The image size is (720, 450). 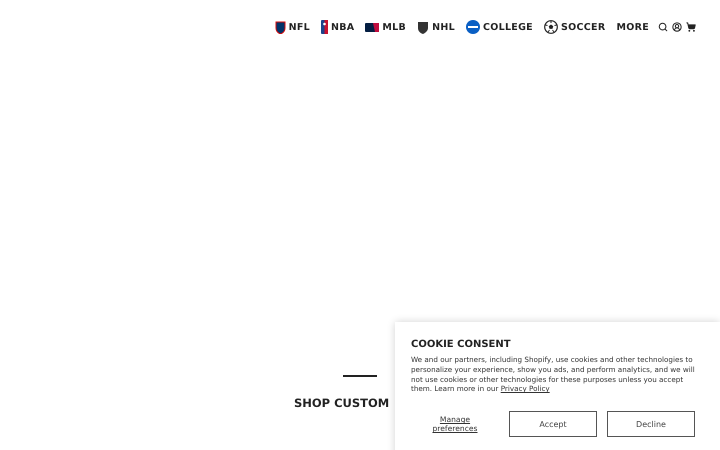 I want to click on cookie-title: COOKIE CONSENT, so click(x=461, y=344).